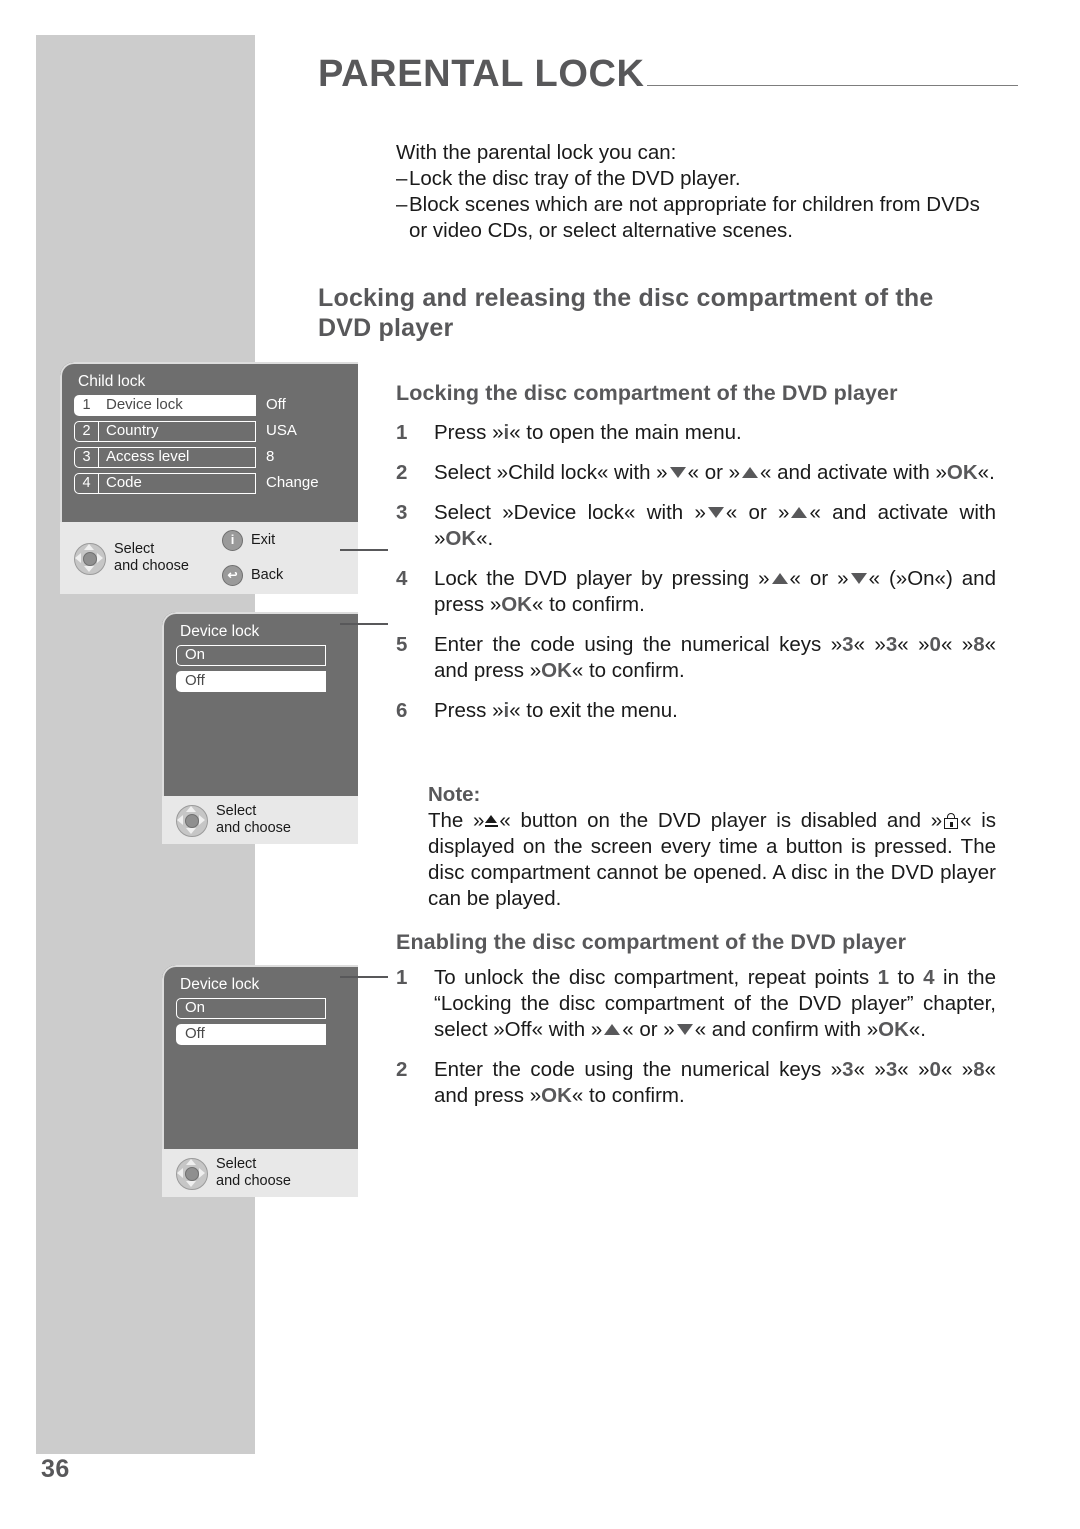  I want to click on step-2-d: «., so click(986, 472).